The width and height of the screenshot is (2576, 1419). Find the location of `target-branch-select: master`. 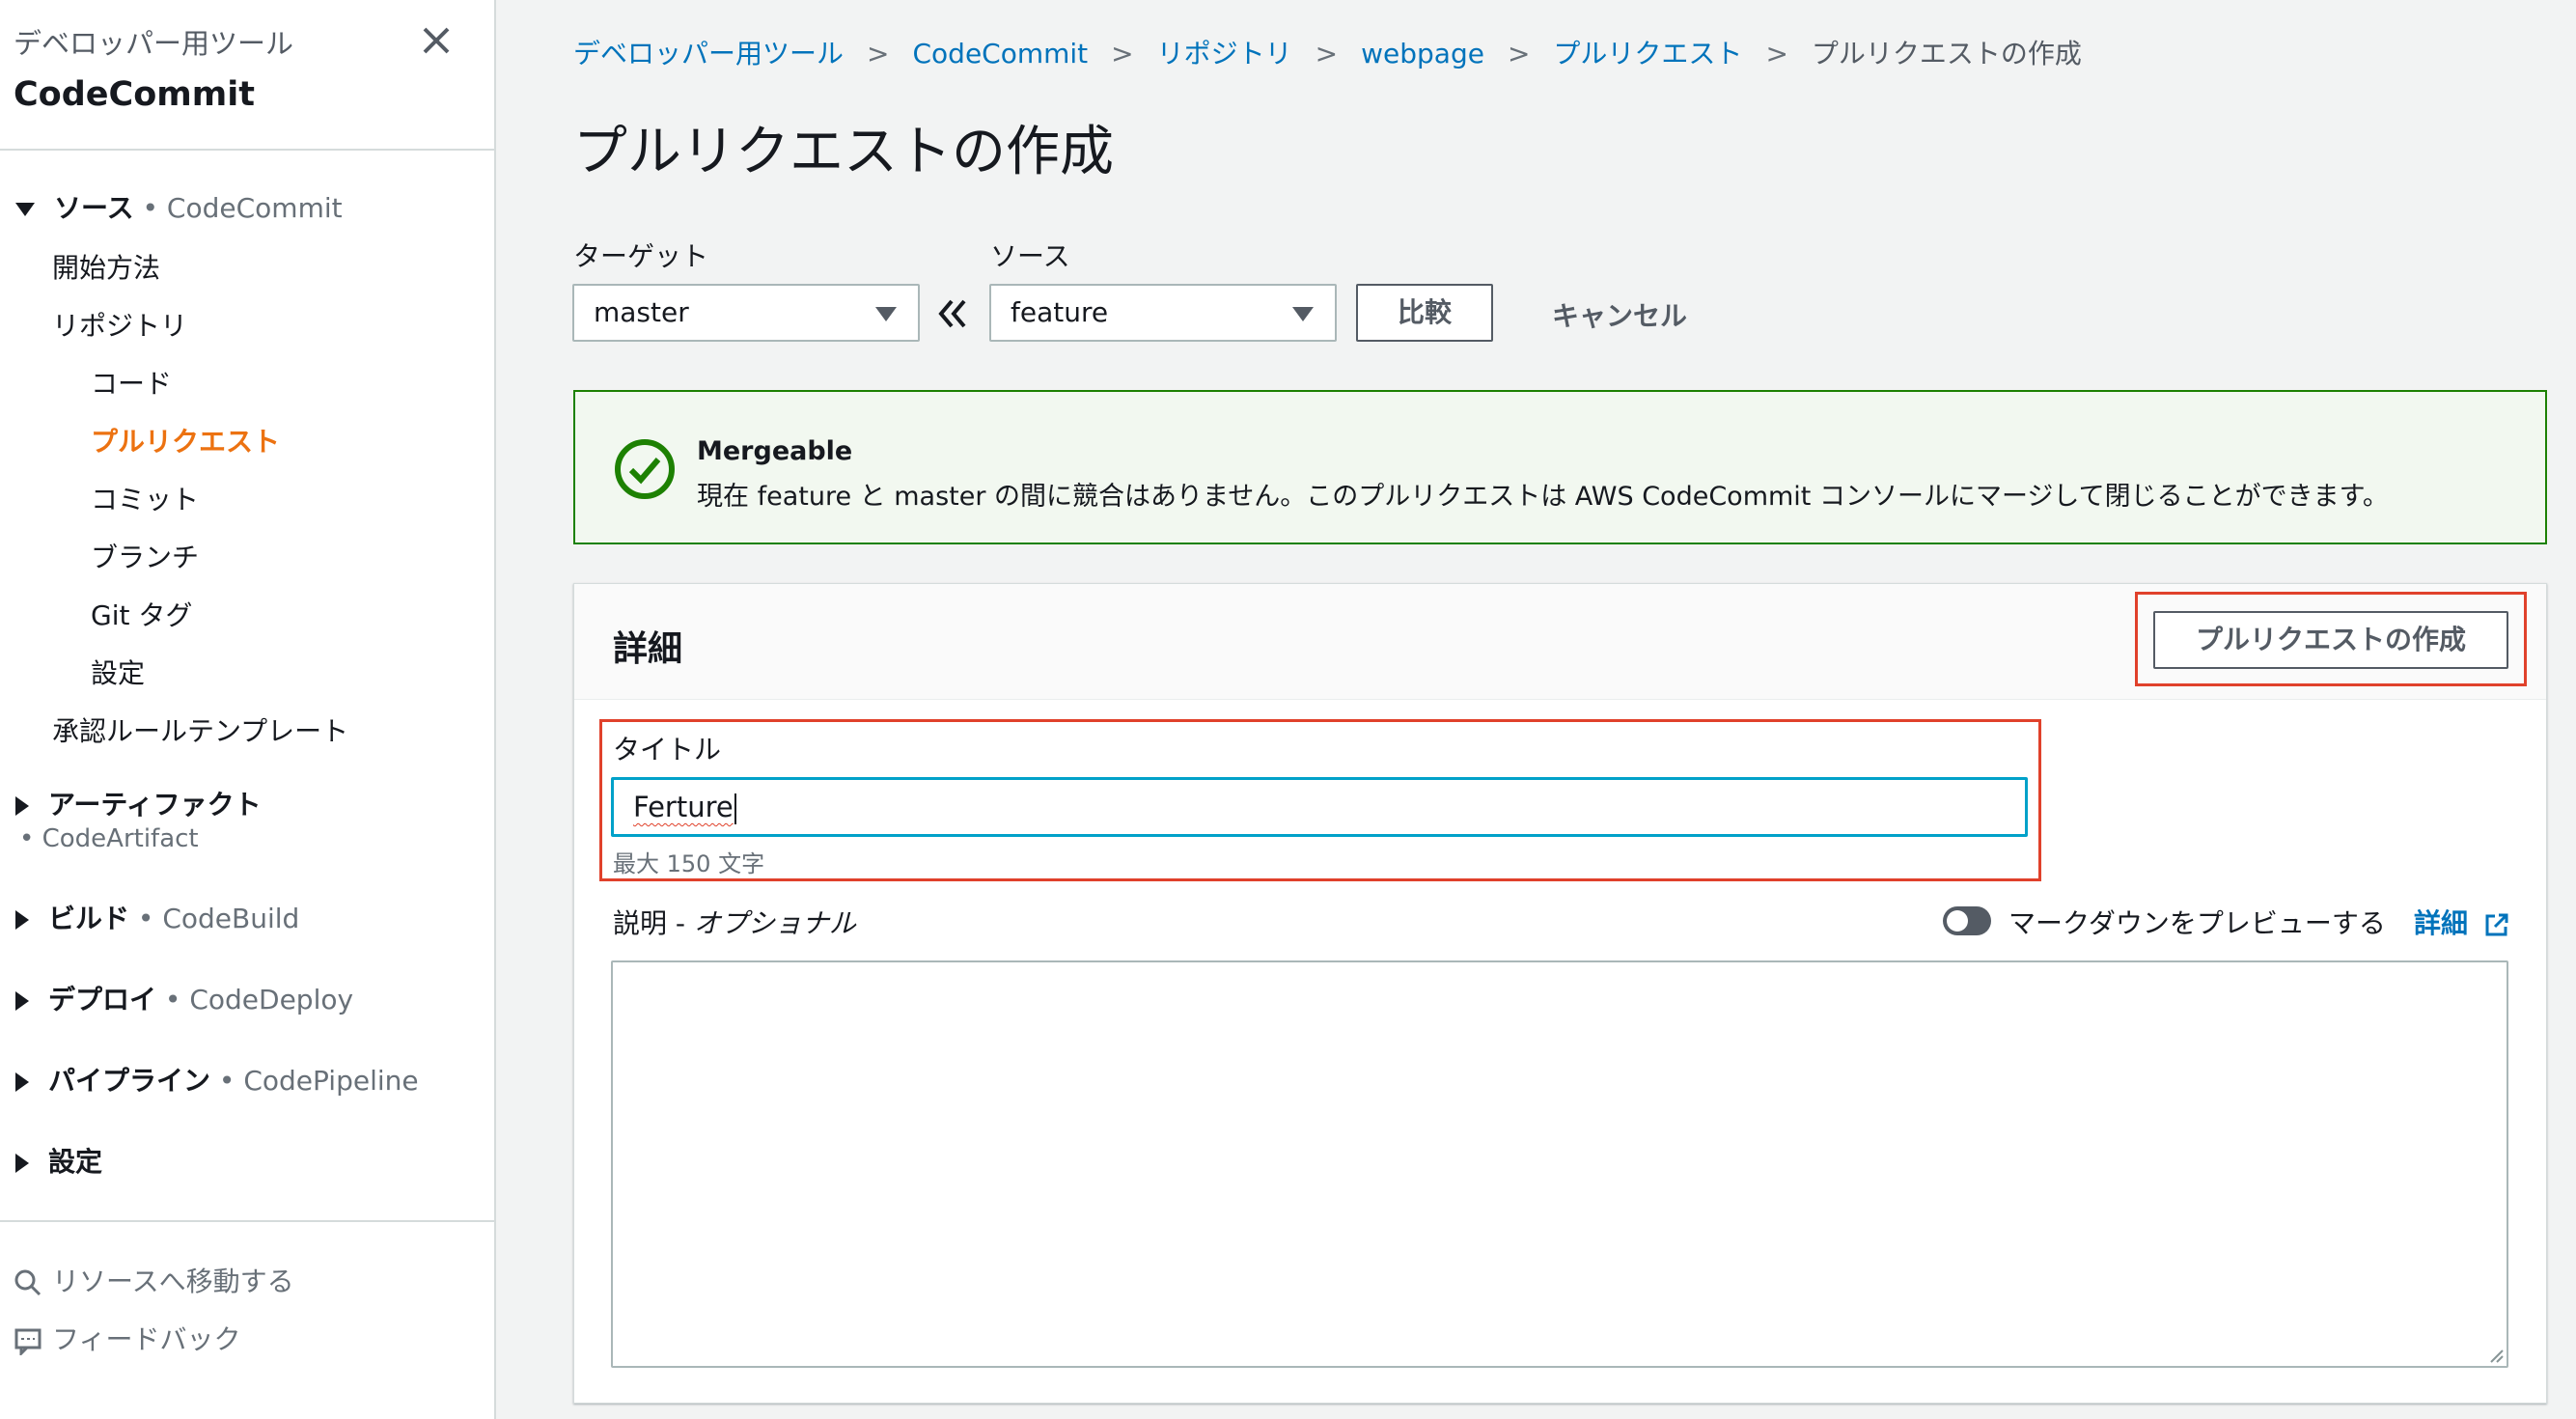

target-branch-select: master is located at coordinates (746, 313).